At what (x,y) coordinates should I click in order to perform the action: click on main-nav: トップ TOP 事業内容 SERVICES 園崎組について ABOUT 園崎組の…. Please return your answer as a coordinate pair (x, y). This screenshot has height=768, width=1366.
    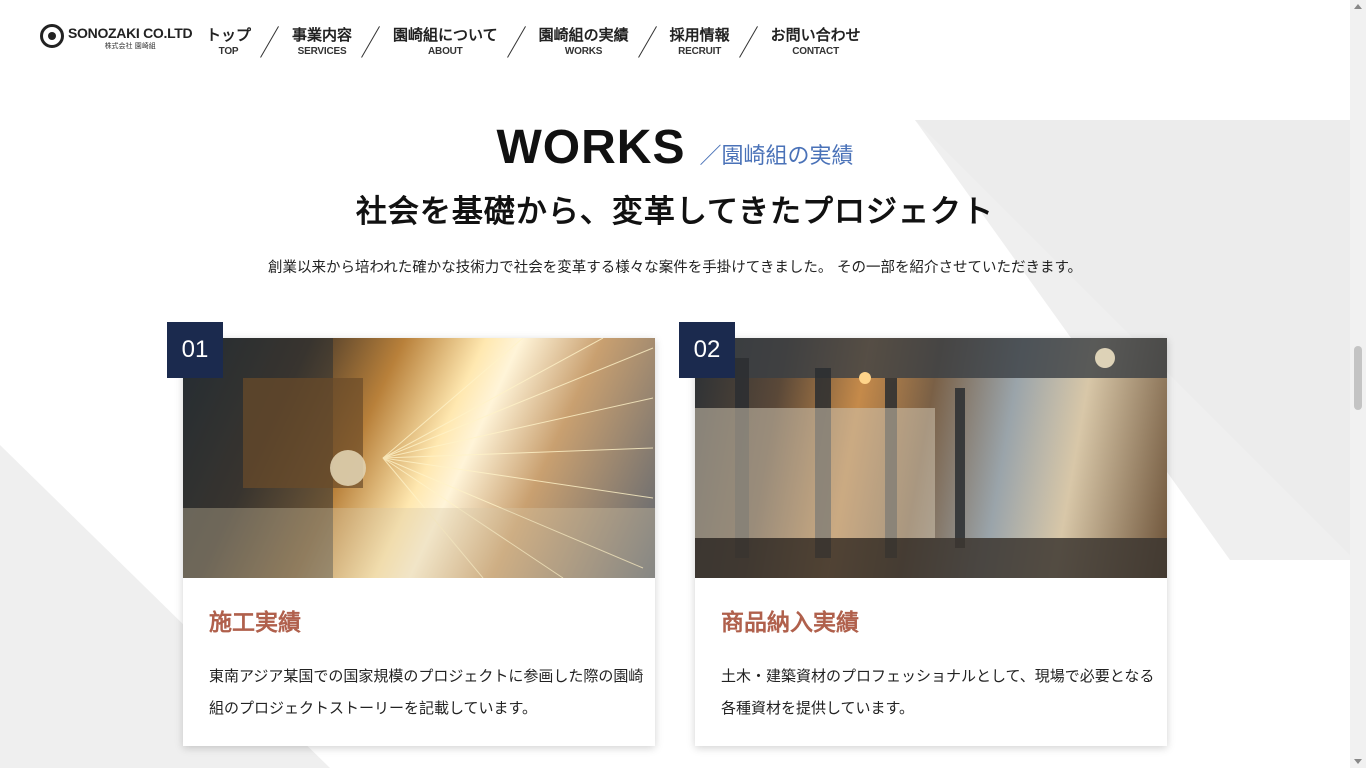
    Looking at the image, I should click on (533, 42).